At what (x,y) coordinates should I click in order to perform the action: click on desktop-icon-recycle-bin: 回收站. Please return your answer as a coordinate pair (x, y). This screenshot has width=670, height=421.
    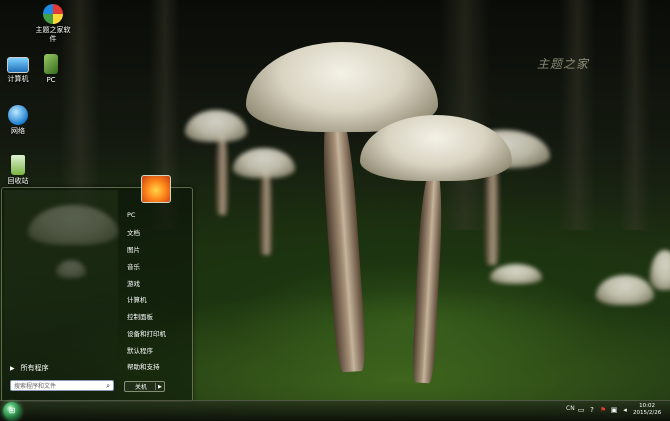
    Looking at the image, I should click on (19, 170).